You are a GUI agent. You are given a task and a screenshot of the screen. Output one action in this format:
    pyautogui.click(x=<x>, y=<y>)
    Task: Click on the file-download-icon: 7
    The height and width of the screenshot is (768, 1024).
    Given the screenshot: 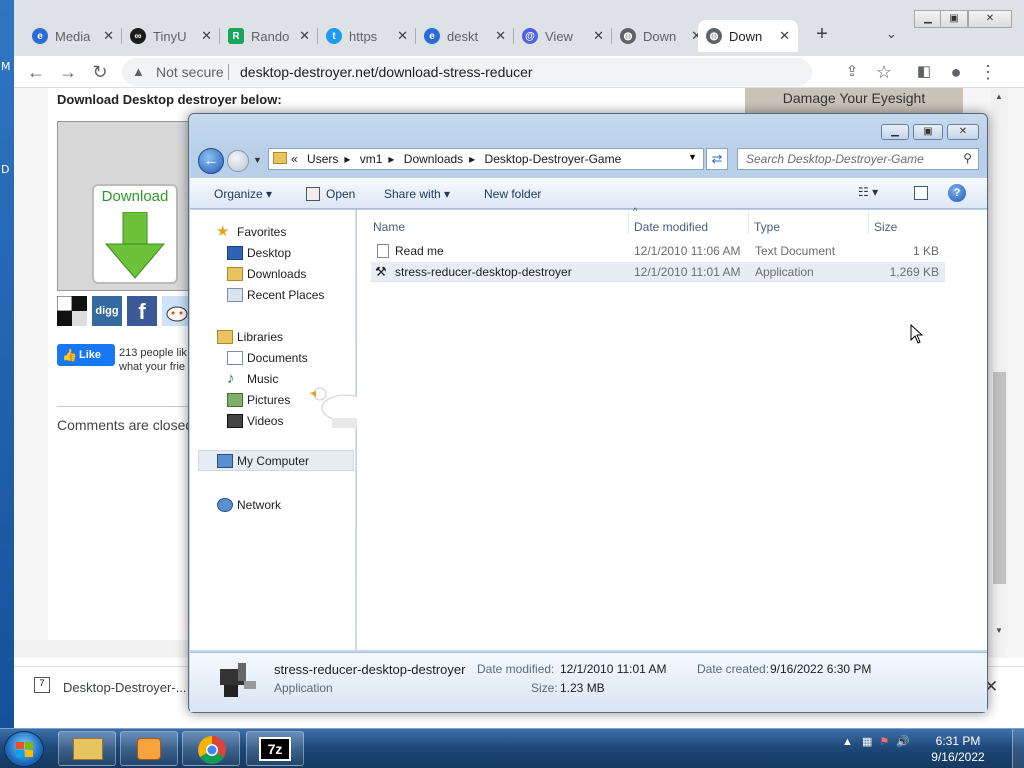 What is the action you would take?
    pyautogui.click(x=42, y=685)
    